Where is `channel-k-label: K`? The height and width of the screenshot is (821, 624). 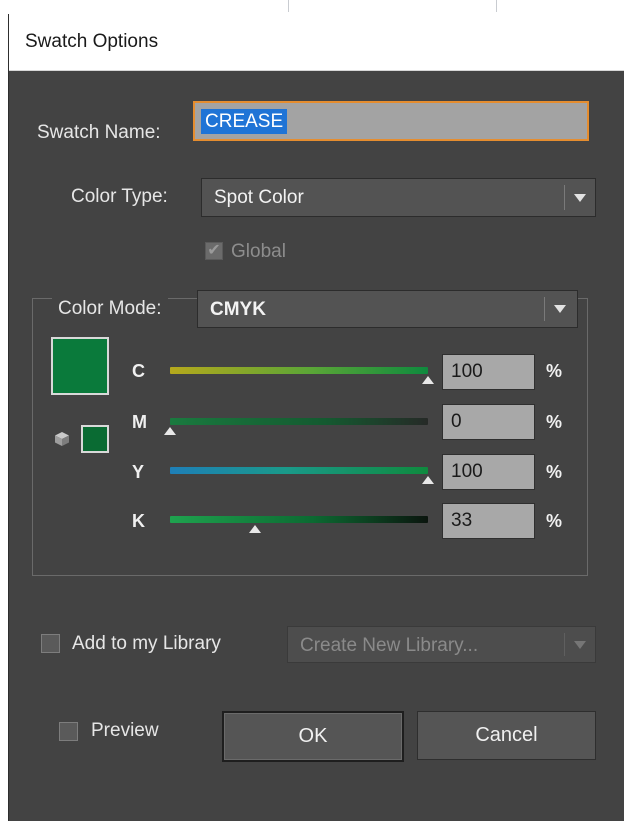 channel-k-label: K is located at coordinates (138, 521).